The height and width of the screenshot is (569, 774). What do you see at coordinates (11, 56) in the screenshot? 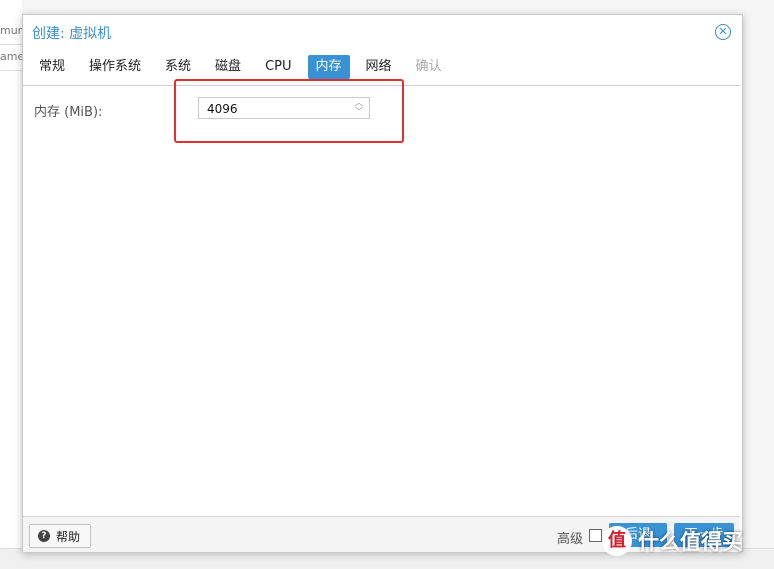
I see `background-row-text: ame` at bounding box center [11, 56].